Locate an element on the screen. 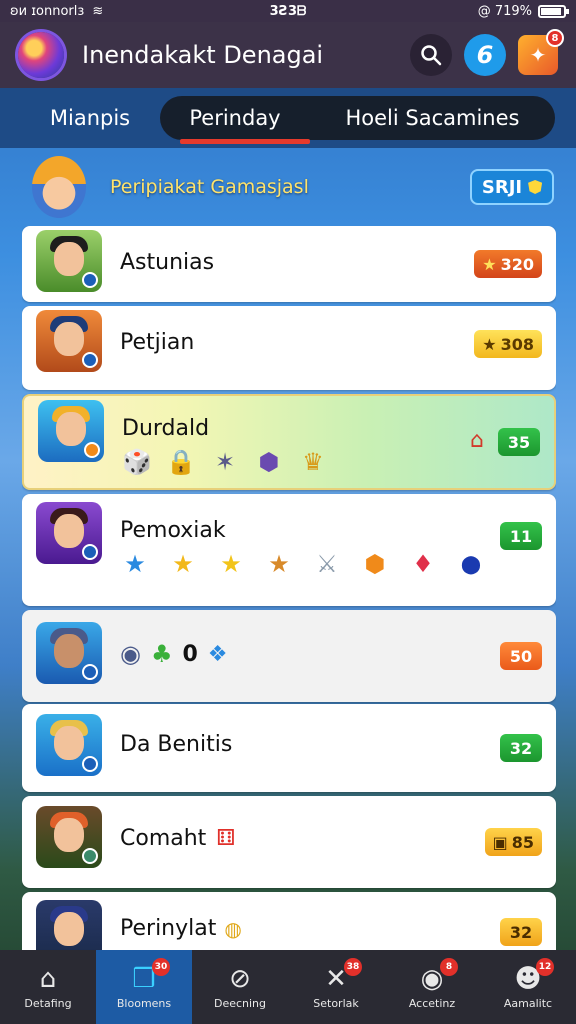 The height and width of the screenshot is (1024, 576). app-header: Inendakakt Denagai 6 ✦ 8 is located at coordinates (288, 55).